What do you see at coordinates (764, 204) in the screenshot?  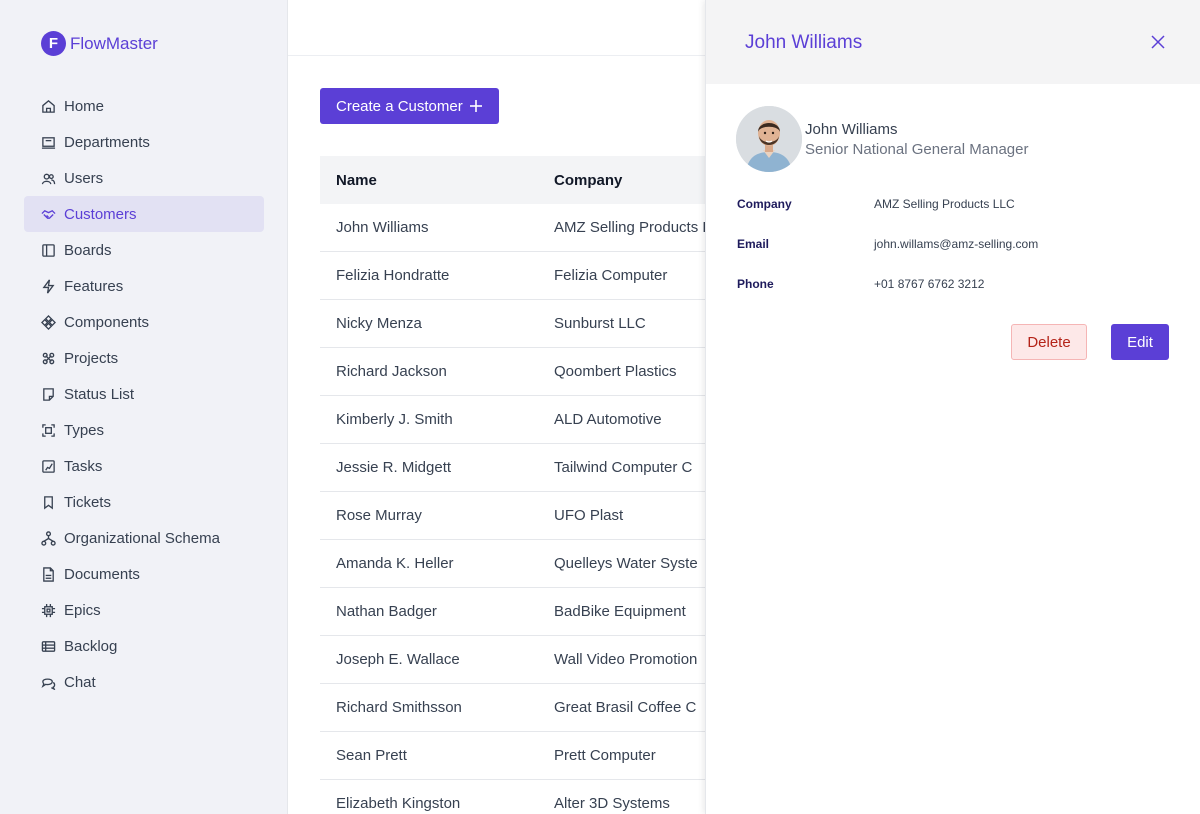 I see `company-label: Company` at bounding box center [764, 204].